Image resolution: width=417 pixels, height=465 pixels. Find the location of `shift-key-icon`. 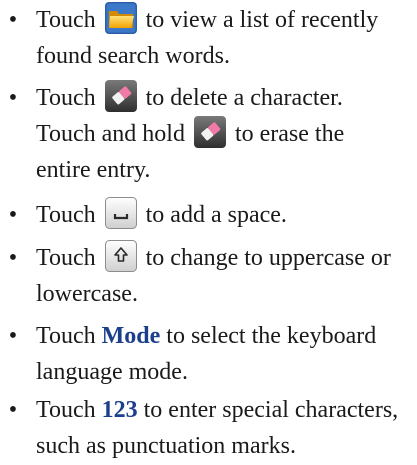

shift-key-icon is located at coordinates (120, 256).